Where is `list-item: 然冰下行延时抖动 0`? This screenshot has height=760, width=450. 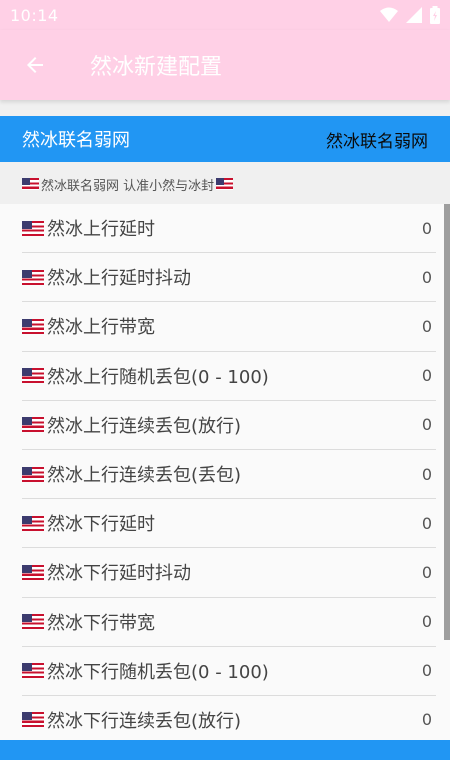 list-item: 然冰下行延时抖动 0 is located at coordinates (229, 573).